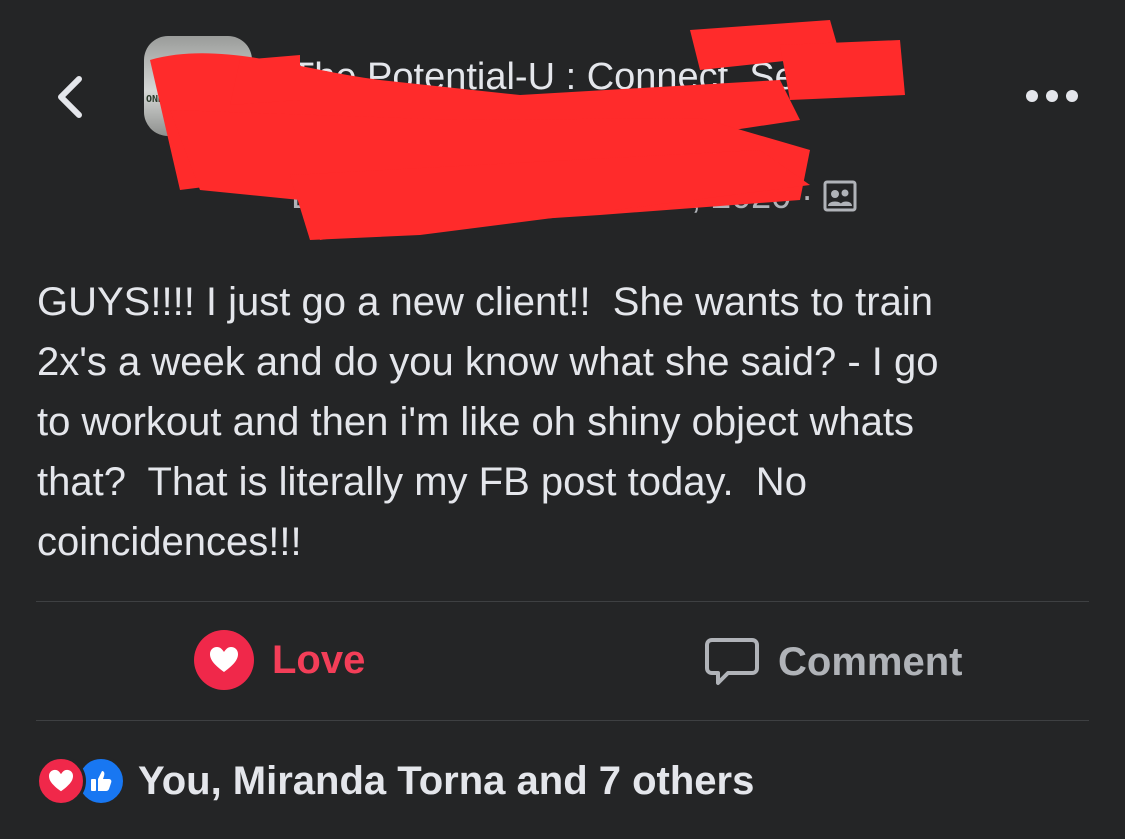 This screenshot has width=1125, height=839. Describe the element at coordinates (562, 601) in the screenshot. I see `divider-top` at that location.